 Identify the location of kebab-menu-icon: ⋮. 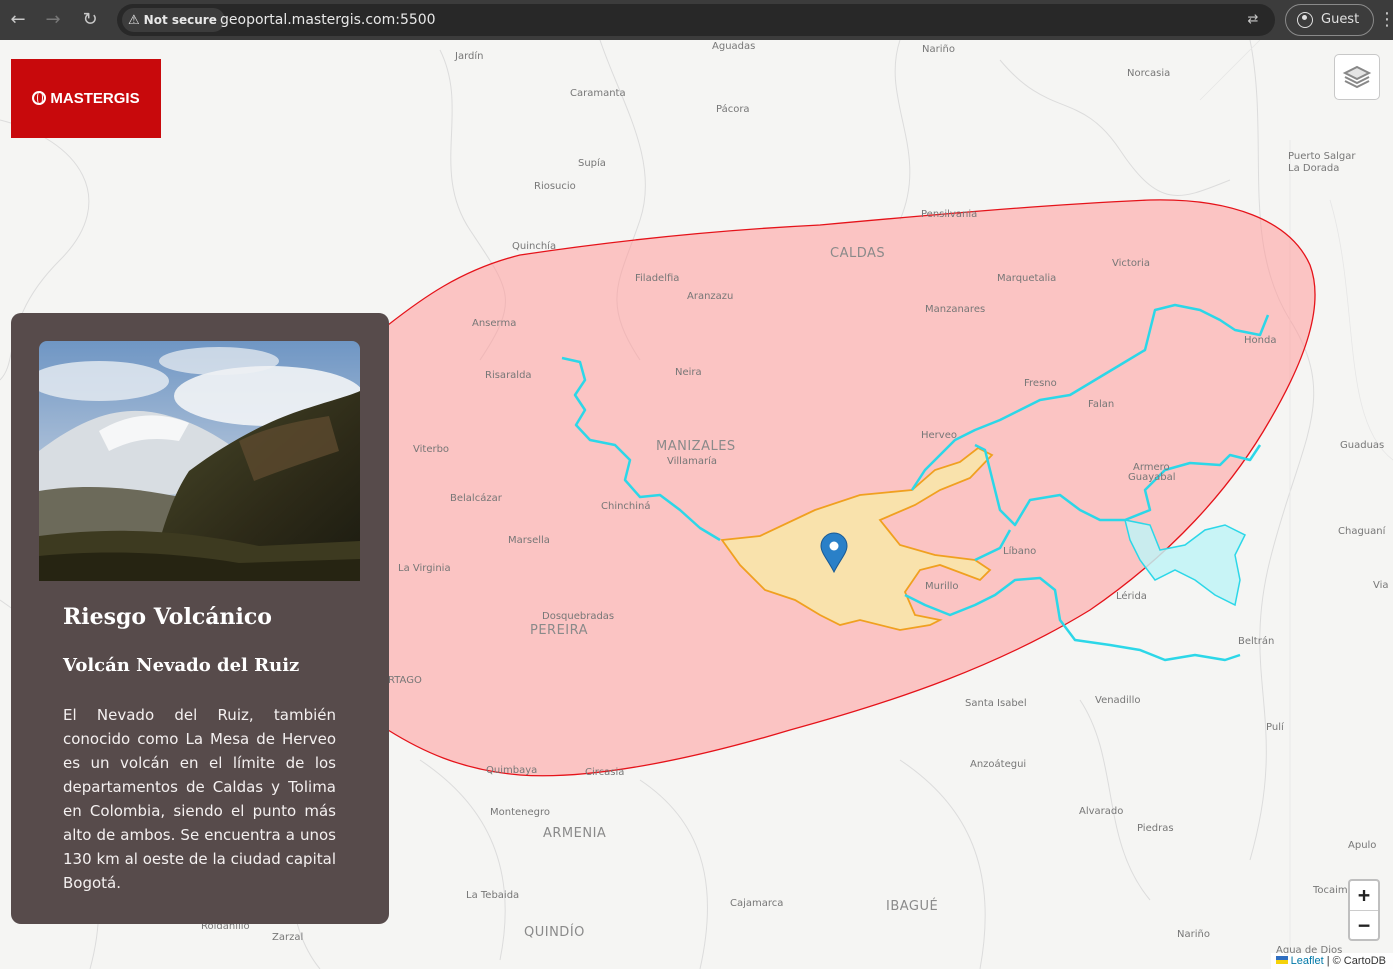
(1385, 20).